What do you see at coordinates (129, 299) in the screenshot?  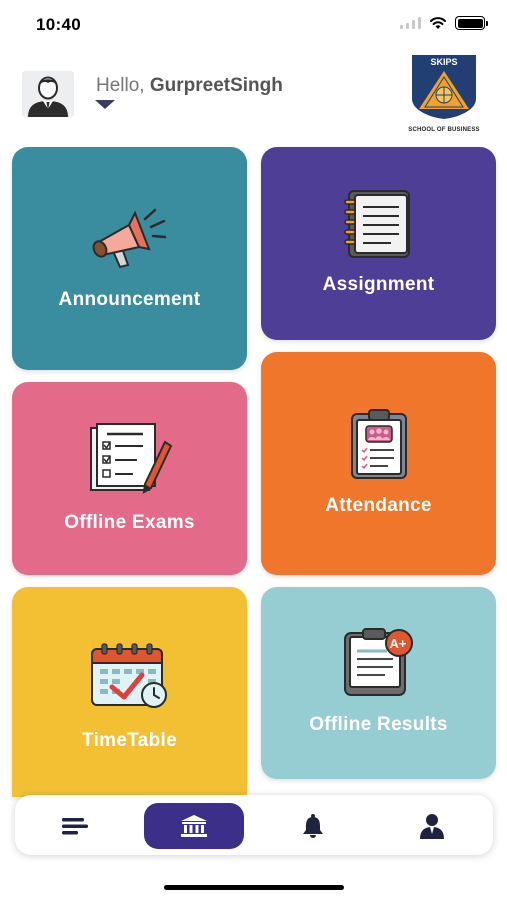 I see `announcement-label: Announcement` at bounding box center [129, 299].